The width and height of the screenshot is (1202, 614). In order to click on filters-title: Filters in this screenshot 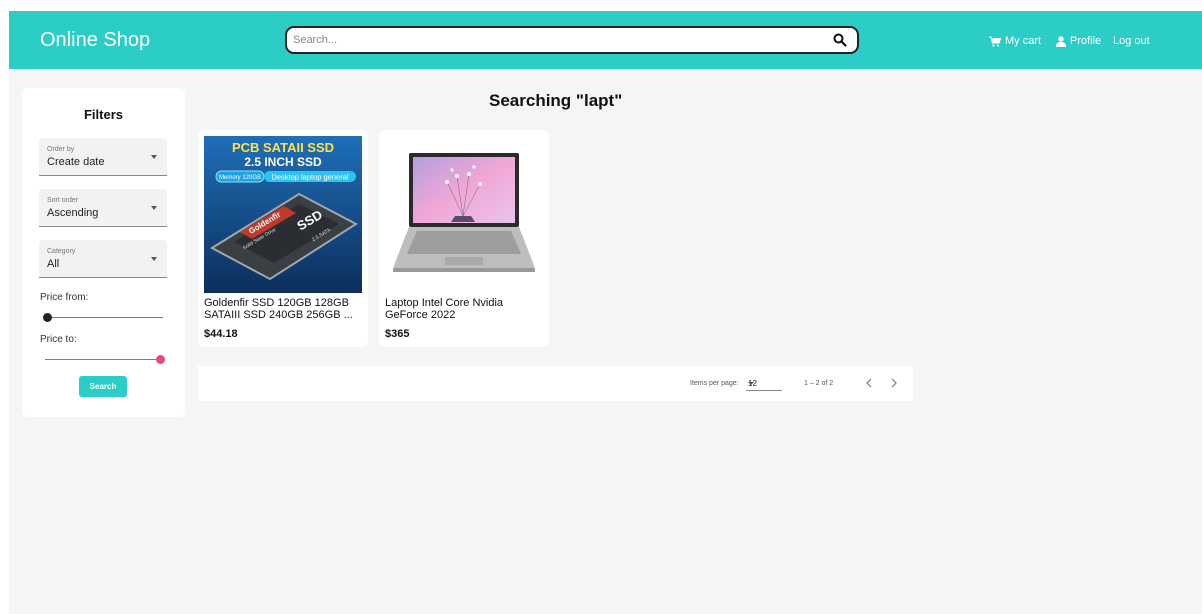, I will do `click(103, 114)`.